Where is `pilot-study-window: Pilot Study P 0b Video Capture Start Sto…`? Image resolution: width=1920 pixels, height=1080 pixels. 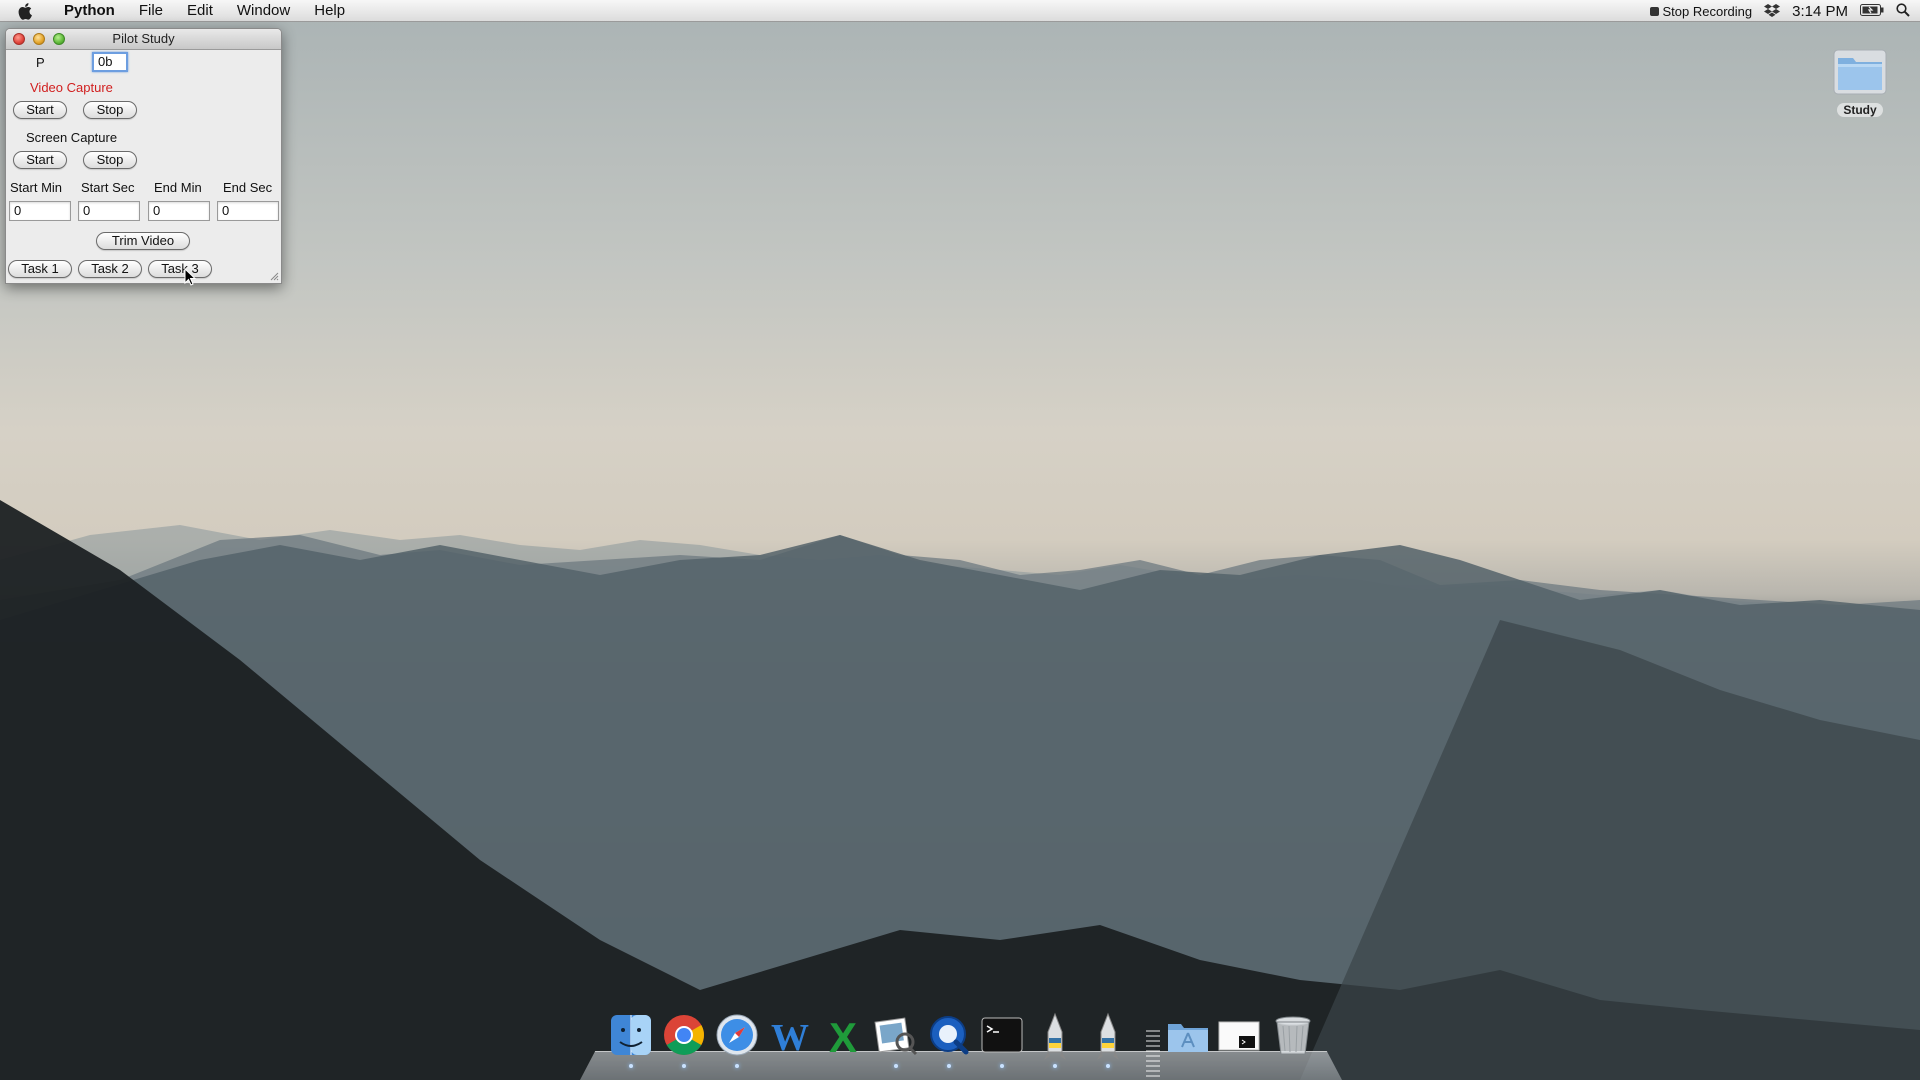 pilot-study-window: Pilot Study P 0b Video Capture Start Sto… is located at coordinates (143, 156).